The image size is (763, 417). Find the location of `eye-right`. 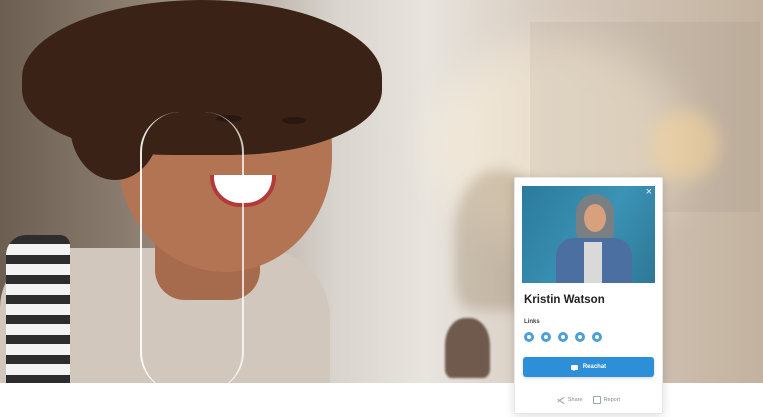

eye-right is located at coordinates (294, 120).